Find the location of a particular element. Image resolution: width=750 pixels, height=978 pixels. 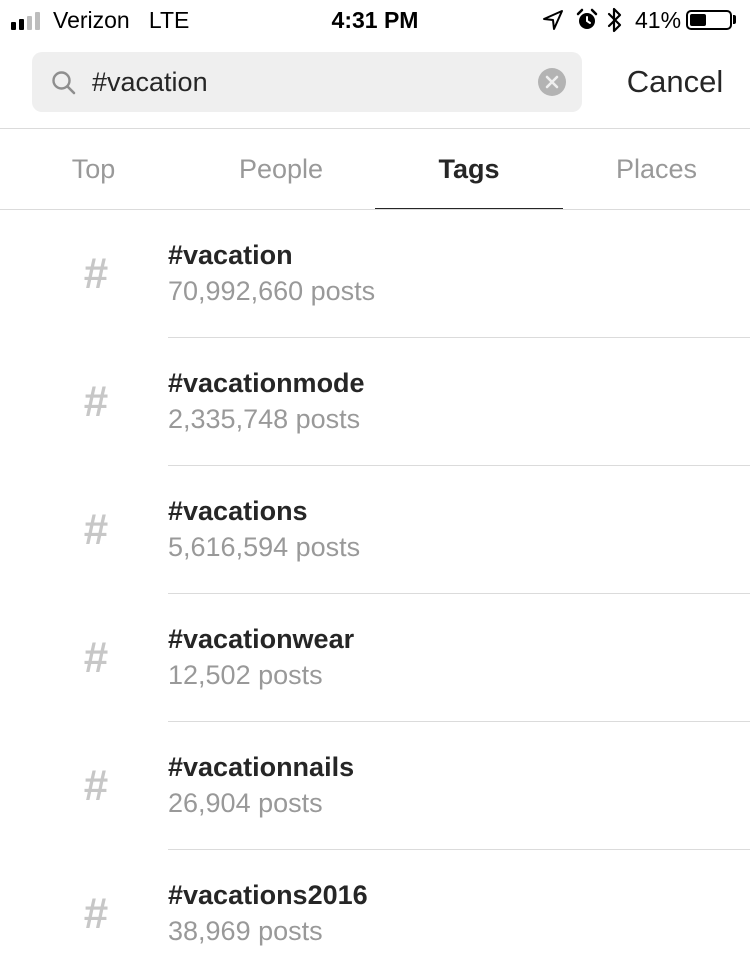

search-icon is located at coordinates (64, 83).